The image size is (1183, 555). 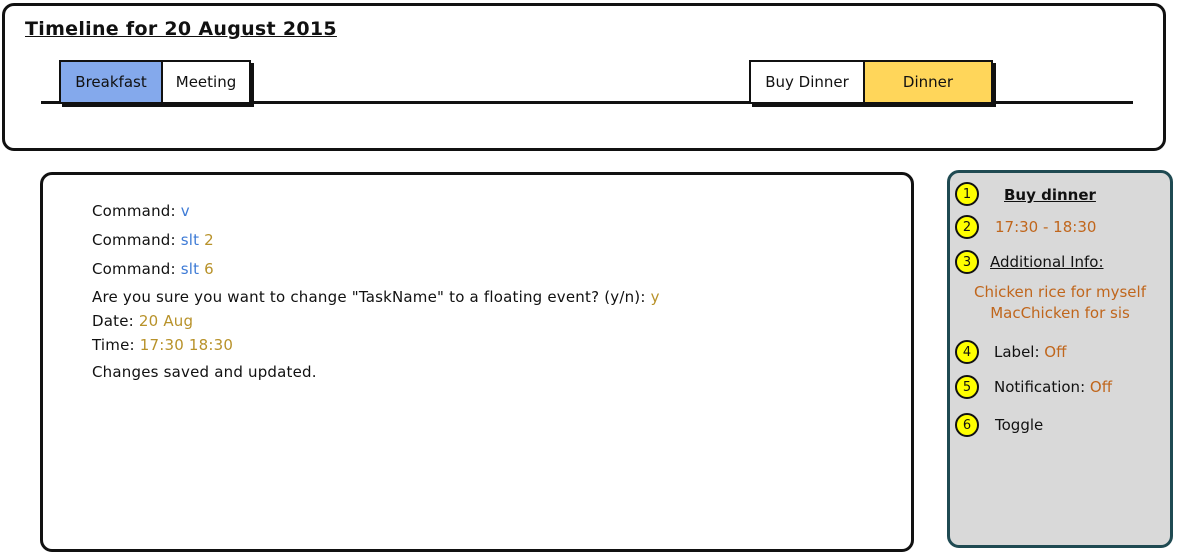 I want to click on console-line: Command: v, so click(x=141, y=211).